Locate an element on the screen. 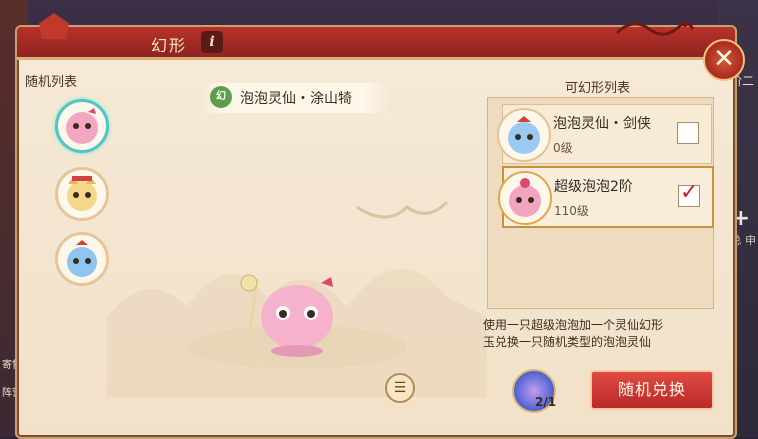 This screenshot has height=439, width=758. title-bar: 幻形 i is located at coordinates (376, 36).